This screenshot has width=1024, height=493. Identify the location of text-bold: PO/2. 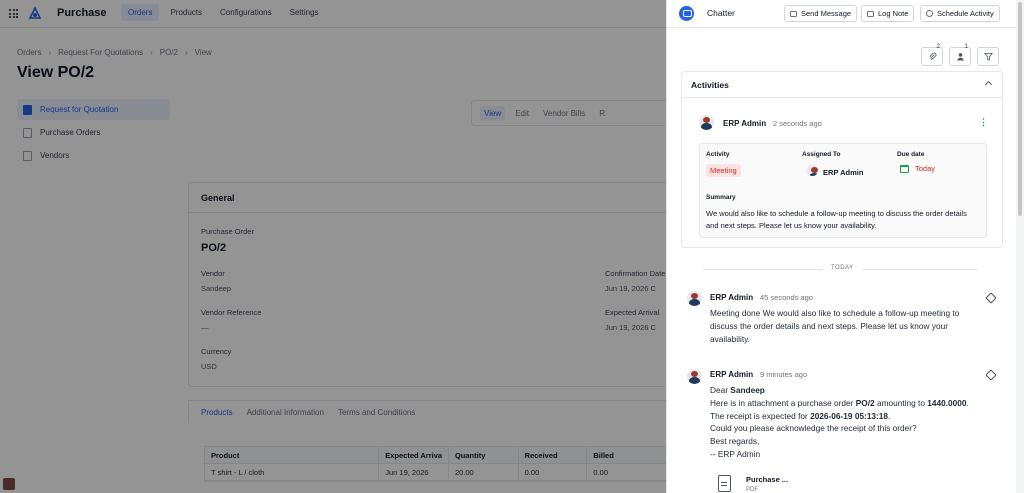
(865, 402).